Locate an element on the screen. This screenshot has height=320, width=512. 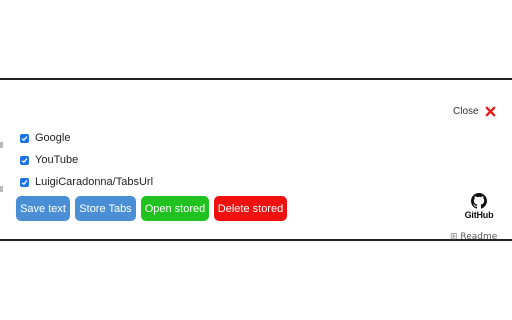
item-label: Google is located at coordinates (53, 138).